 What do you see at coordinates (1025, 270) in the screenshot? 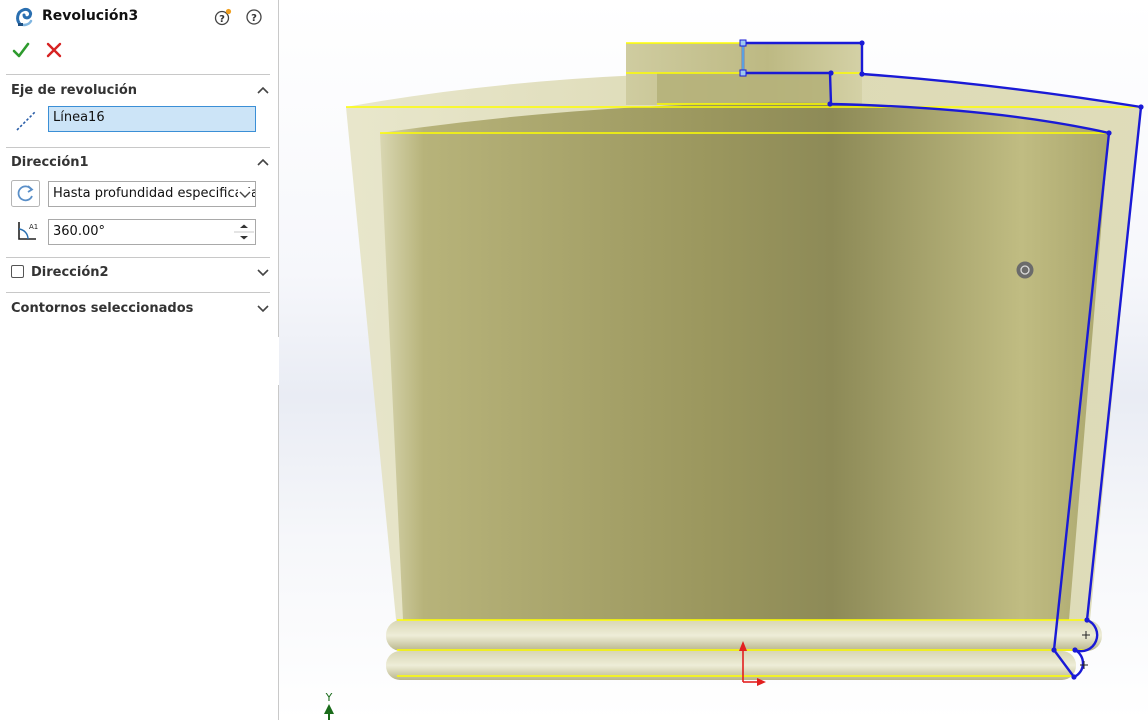
I see `rotation-center-icon` at bounding box center [1025, 270].